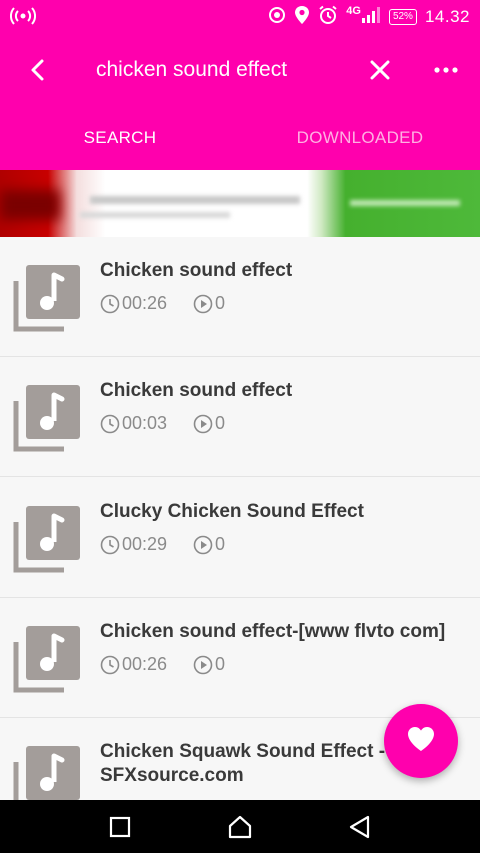  I want to click on tab-downloaded: DOWNLOADED, so click(360, 138).